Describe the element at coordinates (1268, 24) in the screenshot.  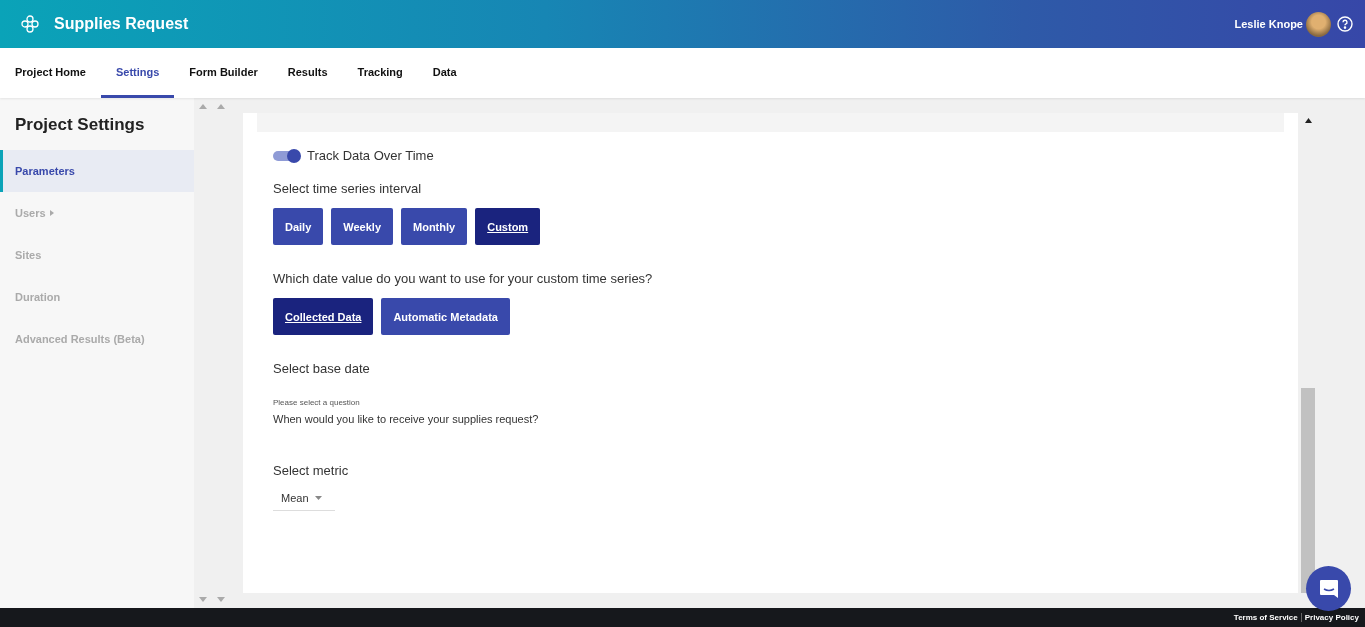
I see `user-name: Leslie Knope` at that location.